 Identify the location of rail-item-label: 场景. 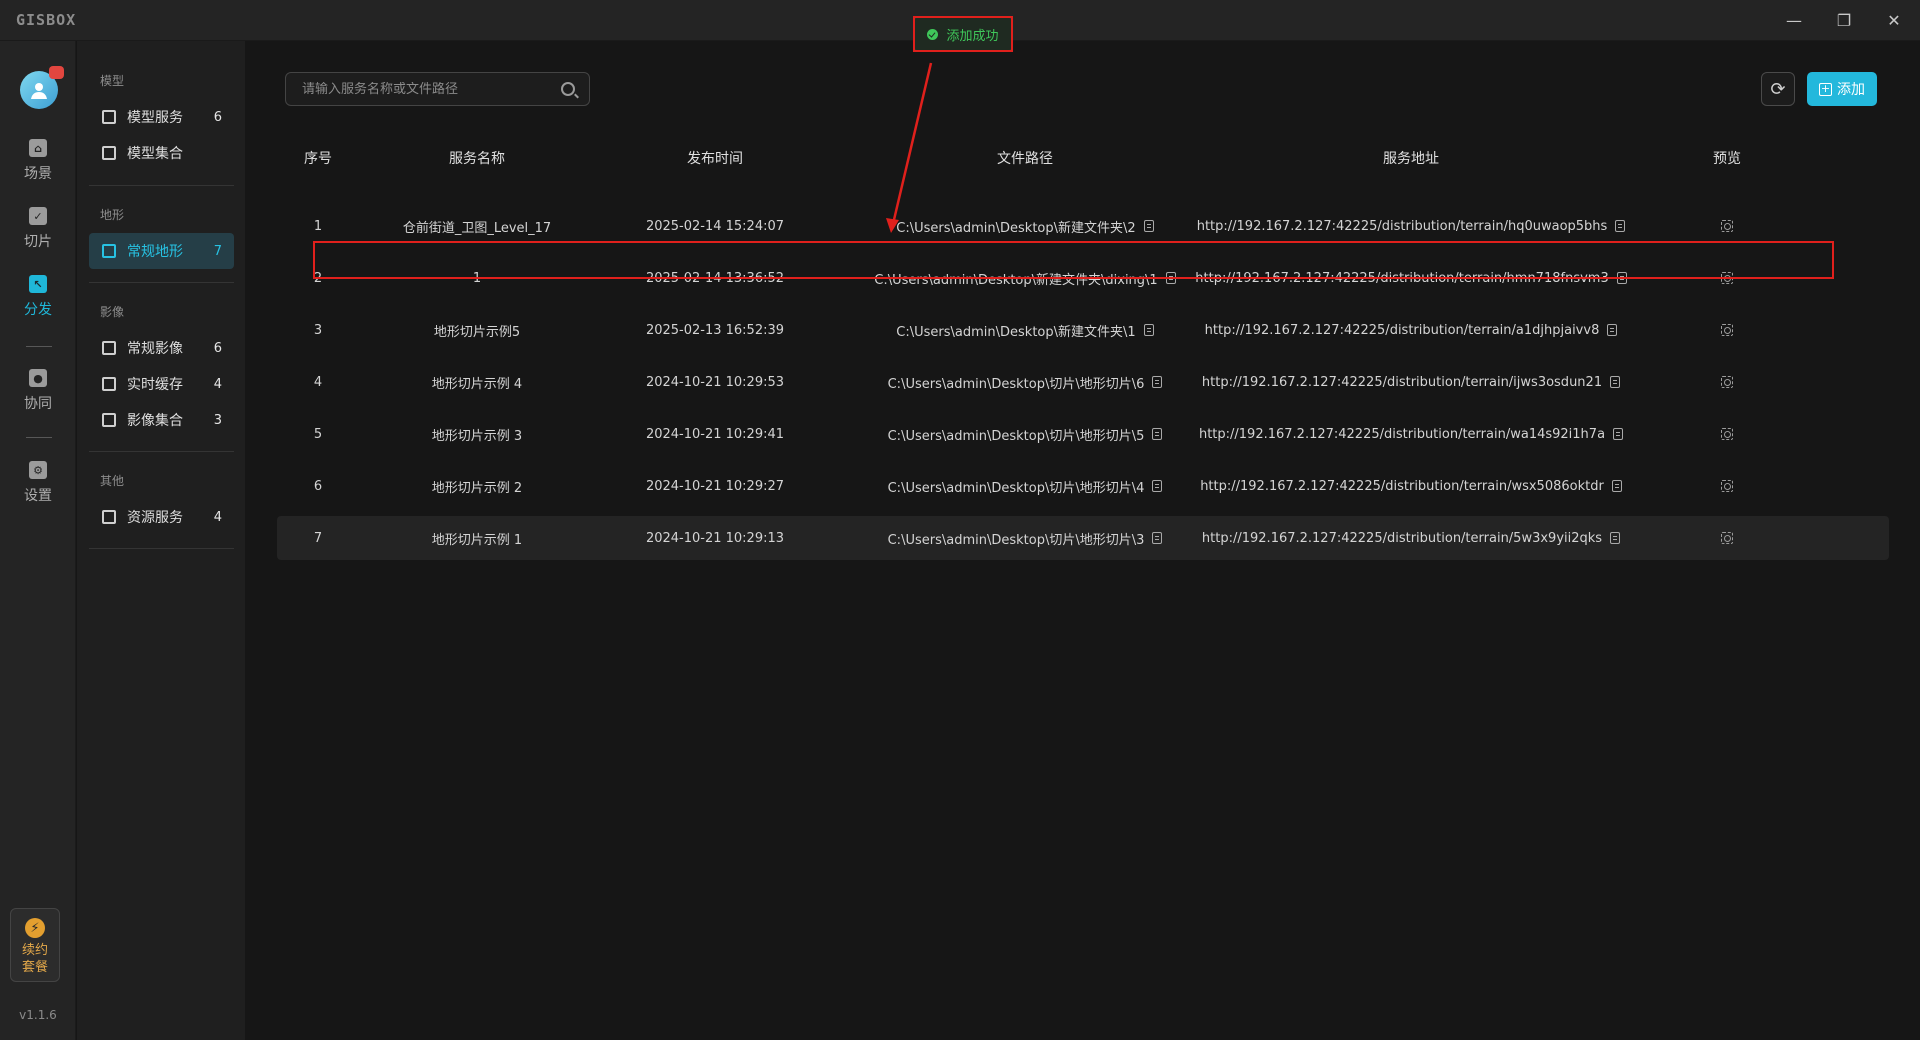
(38, 174).